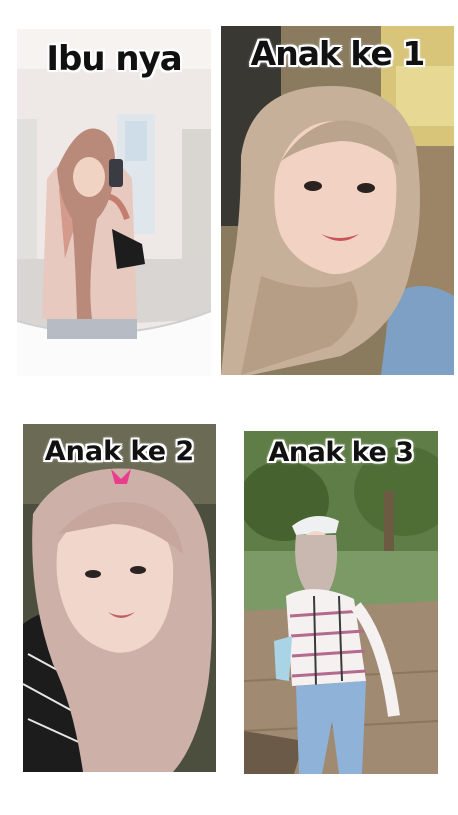 This screenshot has height=815, width=458. Describe the element at coordinates (114, 59) in the screenshot. I see `caption-mother: Ibu nya` at that location.